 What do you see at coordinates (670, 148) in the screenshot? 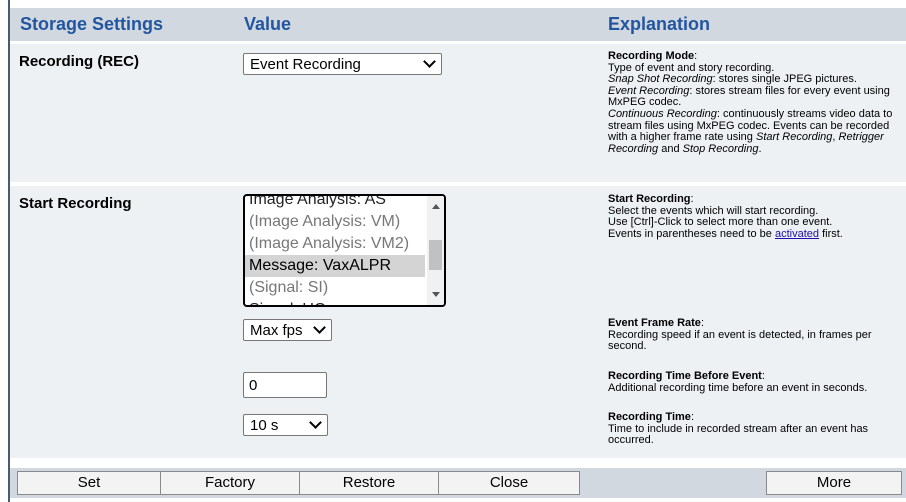
I see `and-text: and` at bounding box center [670, 148].